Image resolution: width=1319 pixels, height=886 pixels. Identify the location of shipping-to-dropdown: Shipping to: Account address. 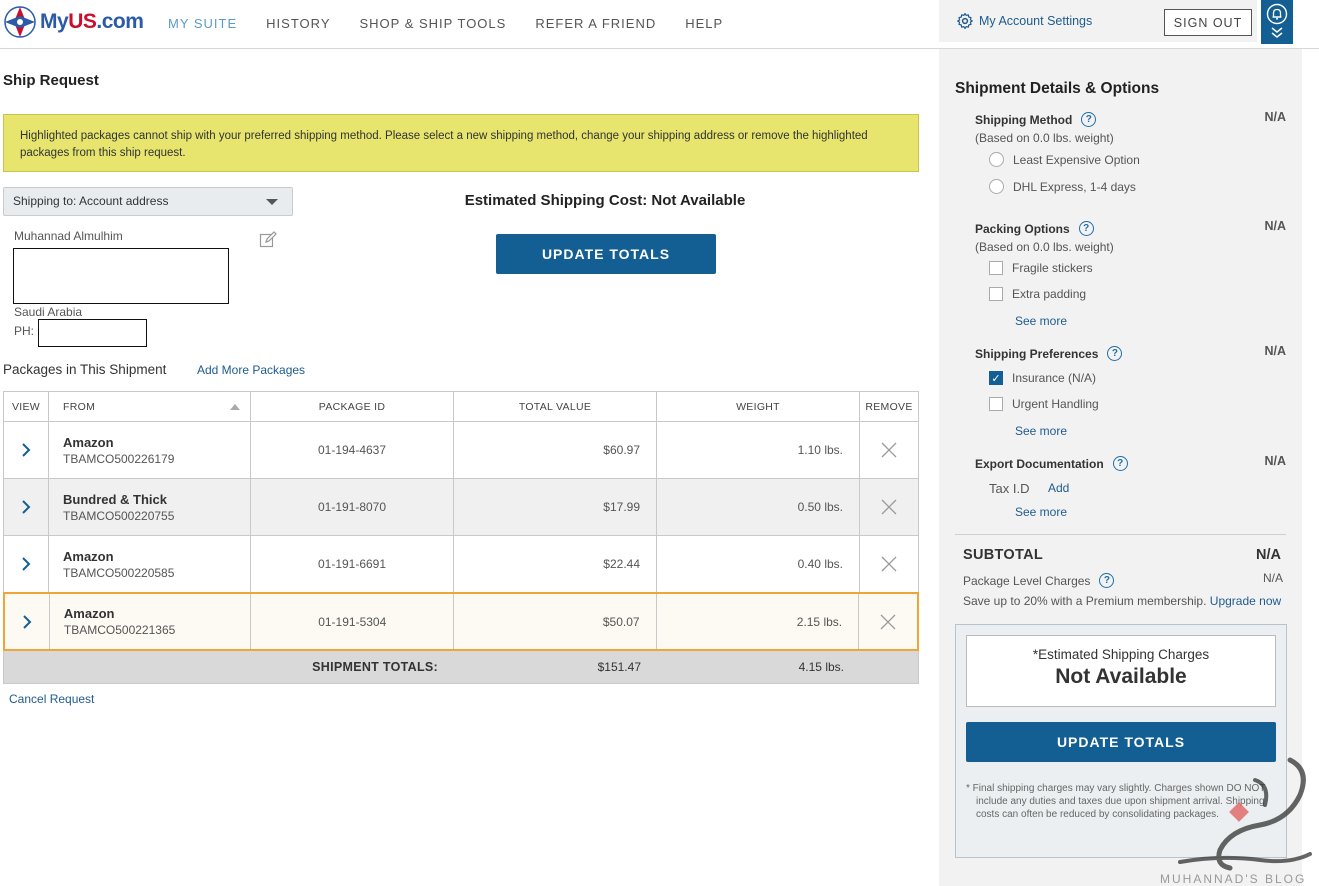
(148, 201).